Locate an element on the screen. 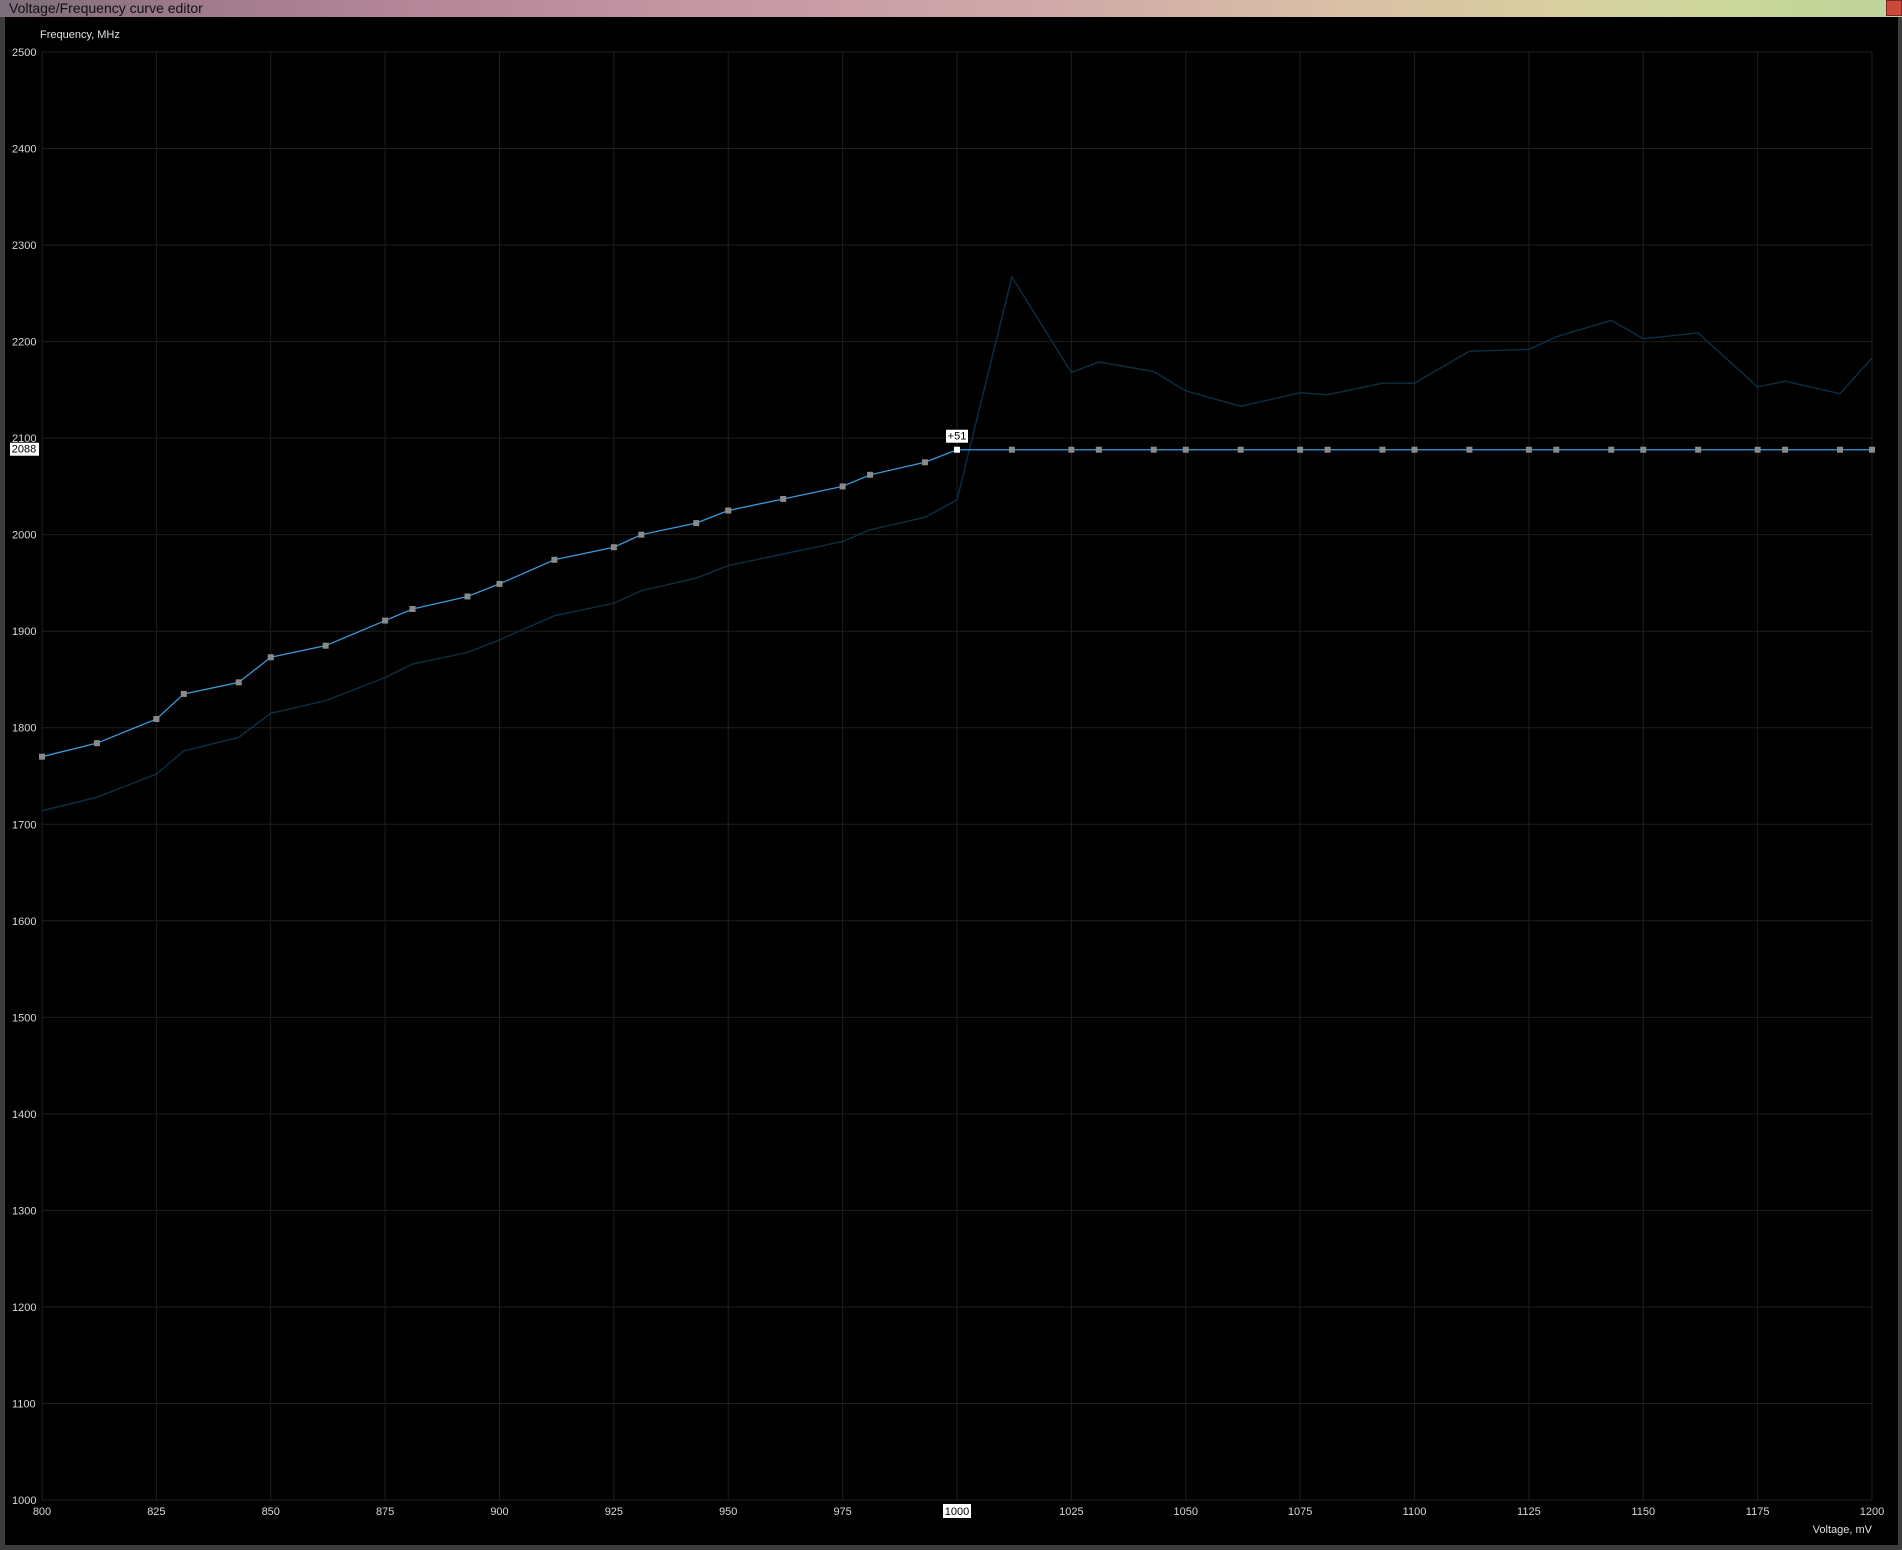 This screenshot has height=1550, width=1902. x-tick-label: 1175 is located at coordinates (1758, 1512).